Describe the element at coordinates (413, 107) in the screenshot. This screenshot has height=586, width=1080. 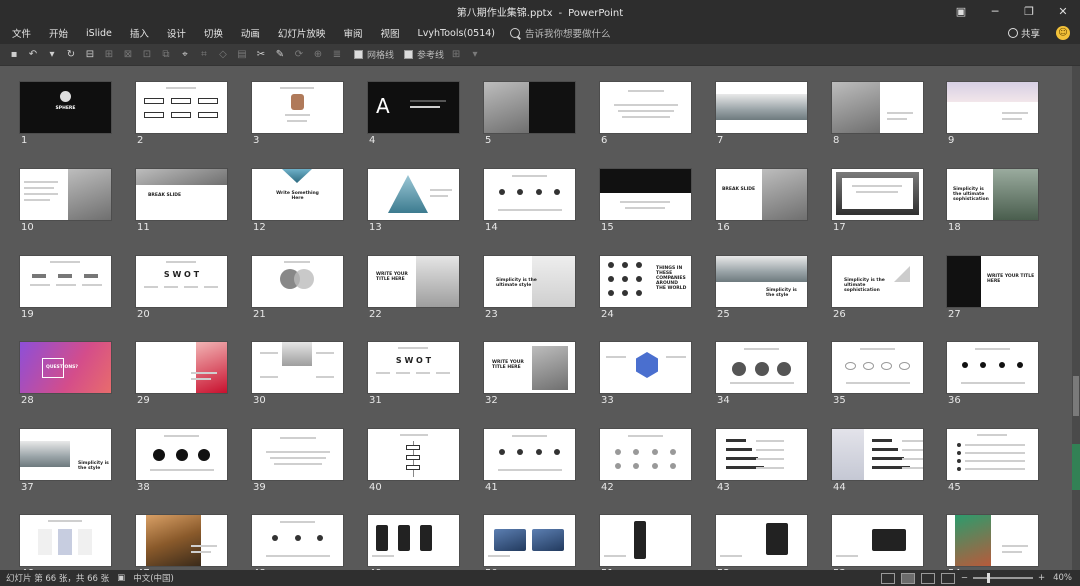
I see `slide-thumbnail: A` at that location.